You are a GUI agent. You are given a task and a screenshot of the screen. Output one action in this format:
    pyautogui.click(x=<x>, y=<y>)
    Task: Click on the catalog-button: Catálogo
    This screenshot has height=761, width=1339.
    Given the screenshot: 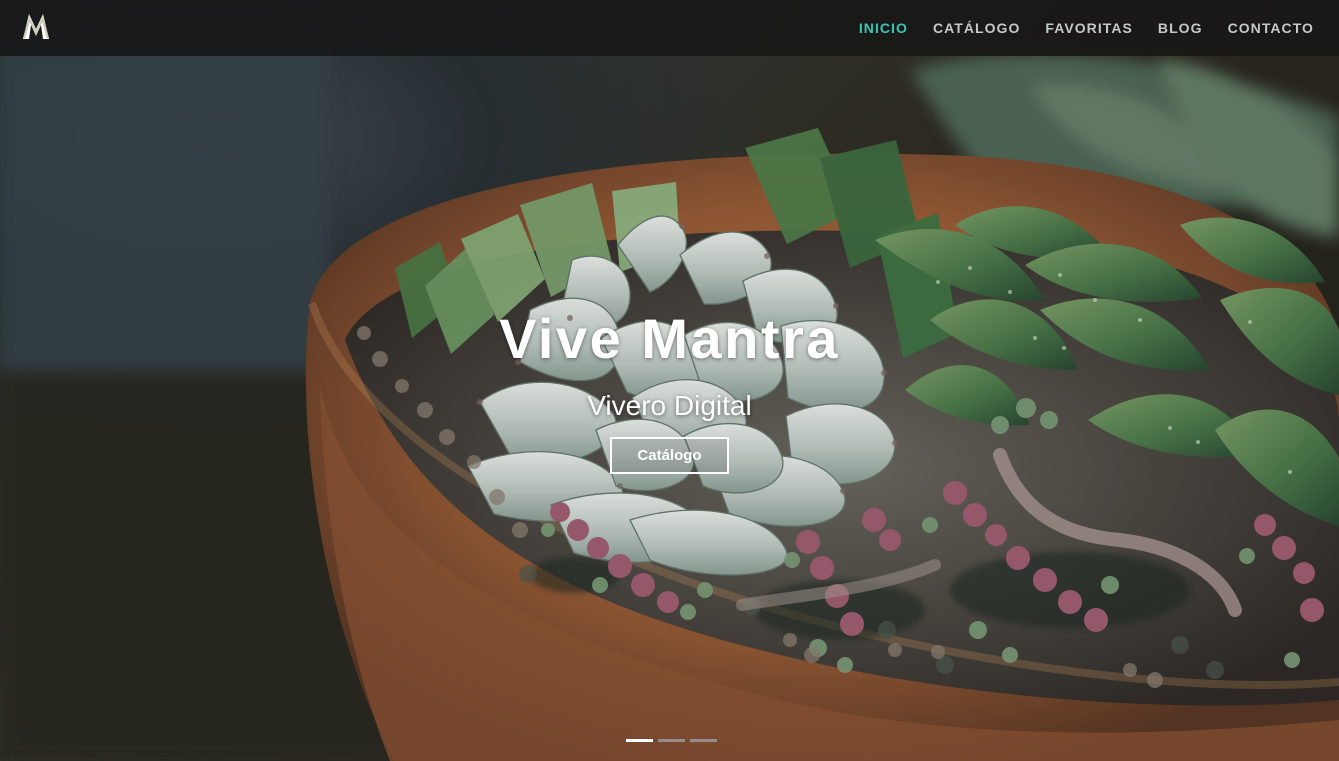 What is the action you would take?
    pyautogui.click(x=669, y=455)
    